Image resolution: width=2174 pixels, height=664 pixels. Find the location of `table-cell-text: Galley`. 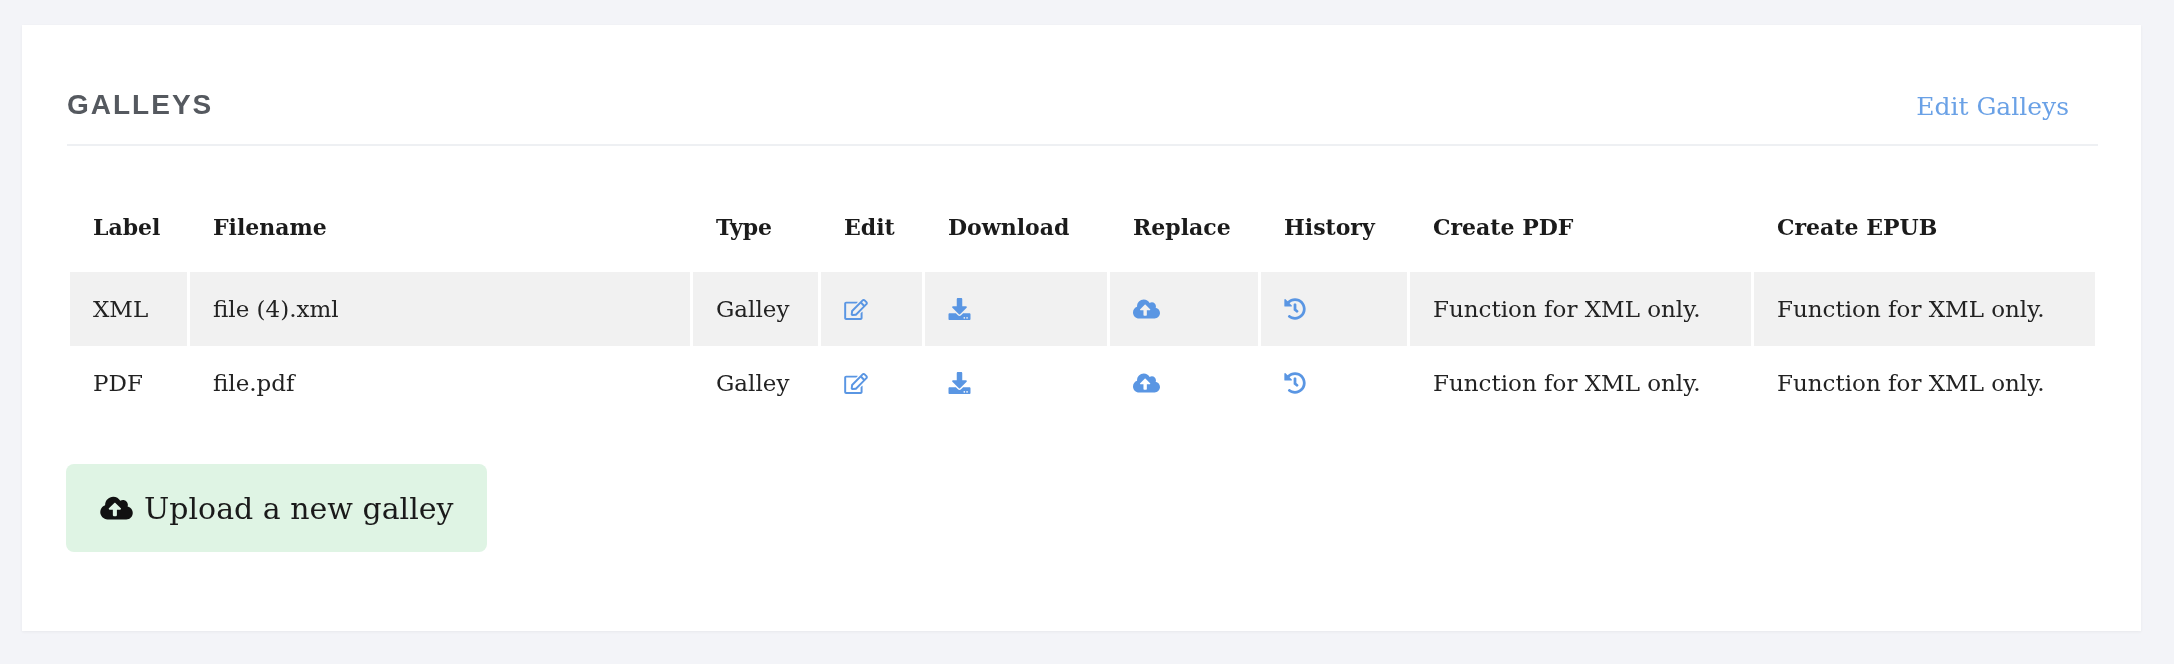

table-cell-text: Galley is located at coordinates (753, 383).